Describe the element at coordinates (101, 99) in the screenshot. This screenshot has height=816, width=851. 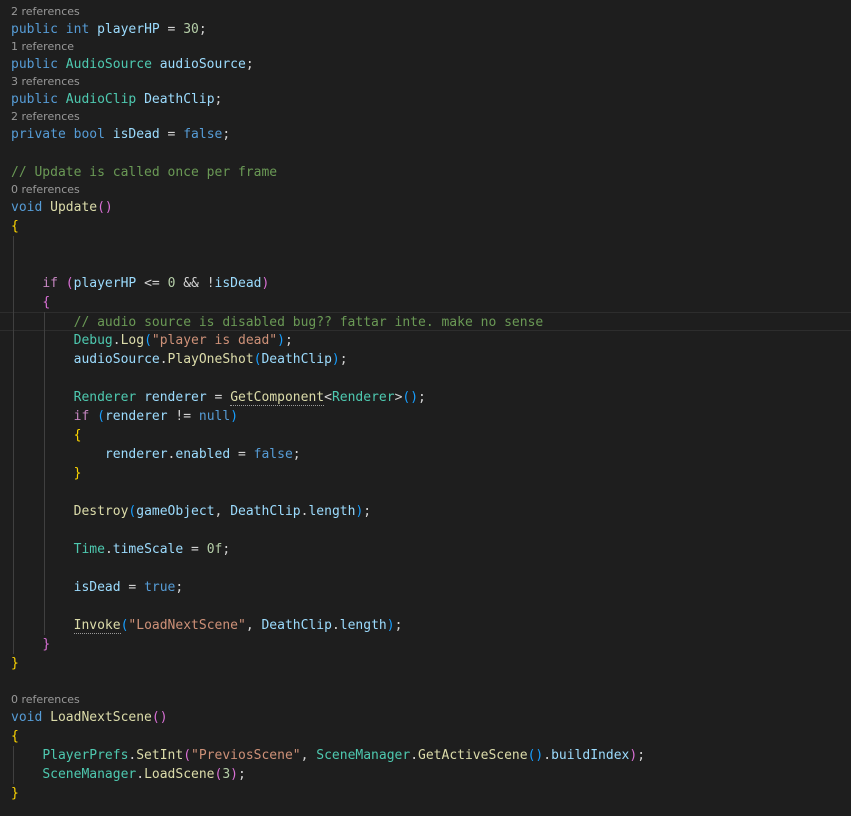
I see `type-name: AudioClip` at that location.